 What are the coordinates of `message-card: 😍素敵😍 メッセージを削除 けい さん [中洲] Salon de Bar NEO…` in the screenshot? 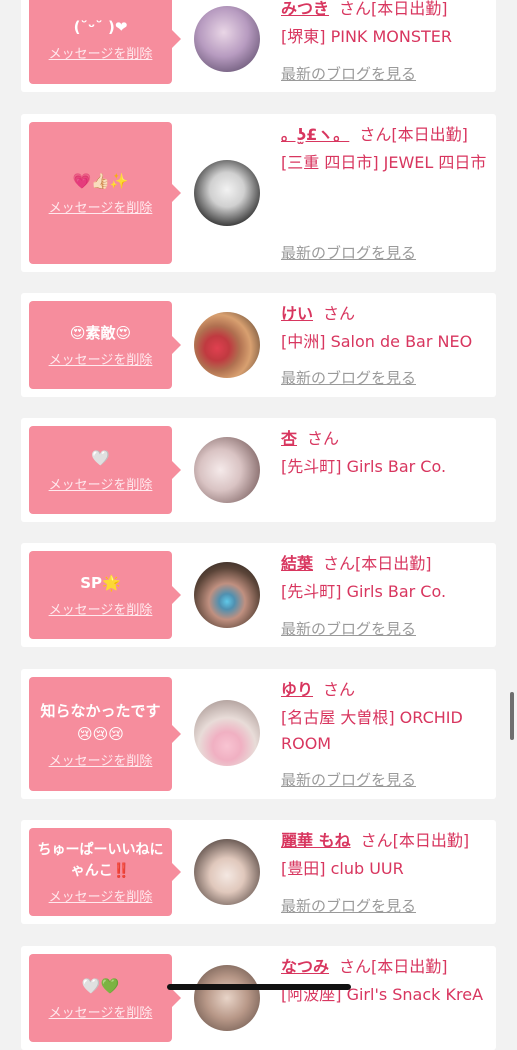 It's located at (258, 345).